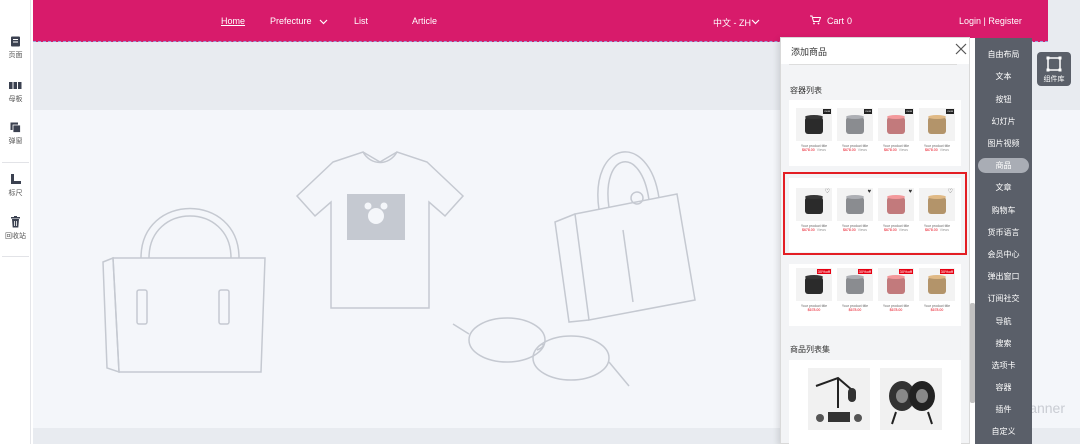  Describe the element at coordinates (875, 402) in the screenshot. I see `product-list-set-card` at that location.